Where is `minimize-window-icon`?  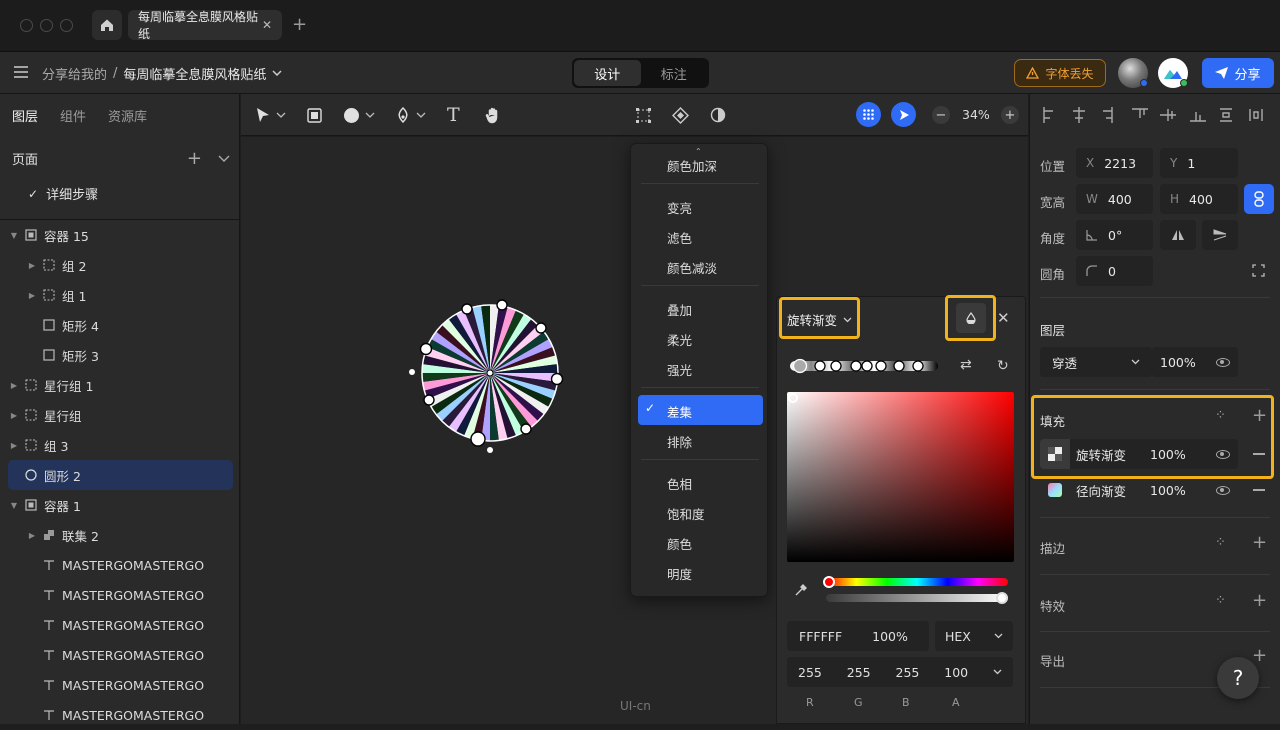
minimize-window-icon is located at coordinates (46, 25).